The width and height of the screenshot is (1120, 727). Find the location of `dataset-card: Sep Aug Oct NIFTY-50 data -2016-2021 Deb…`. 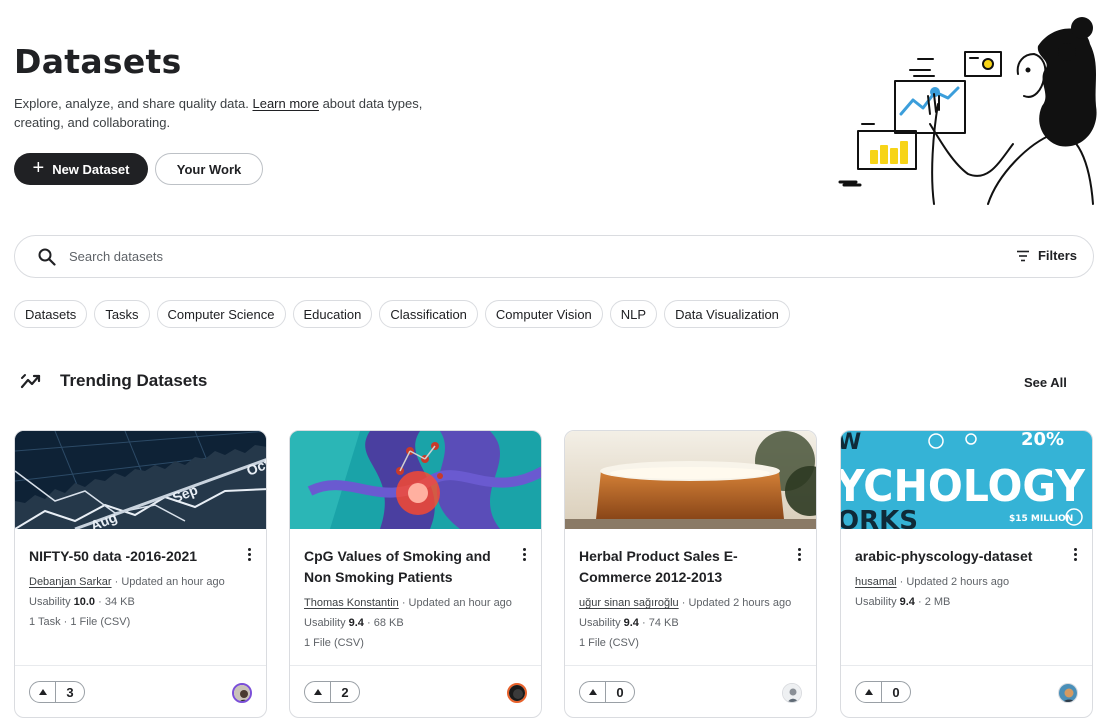

dataset-card: Sep Aug Oct NIFTY-50 data -2016-2021 Deb… is located at coordinates (140, 574).